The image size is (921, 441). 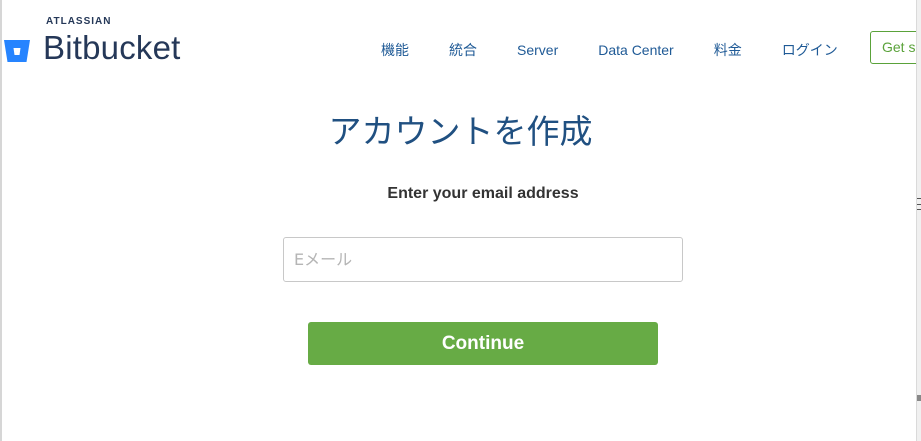 I want to click on nav-features: 機能, so click(x=395, y=50).